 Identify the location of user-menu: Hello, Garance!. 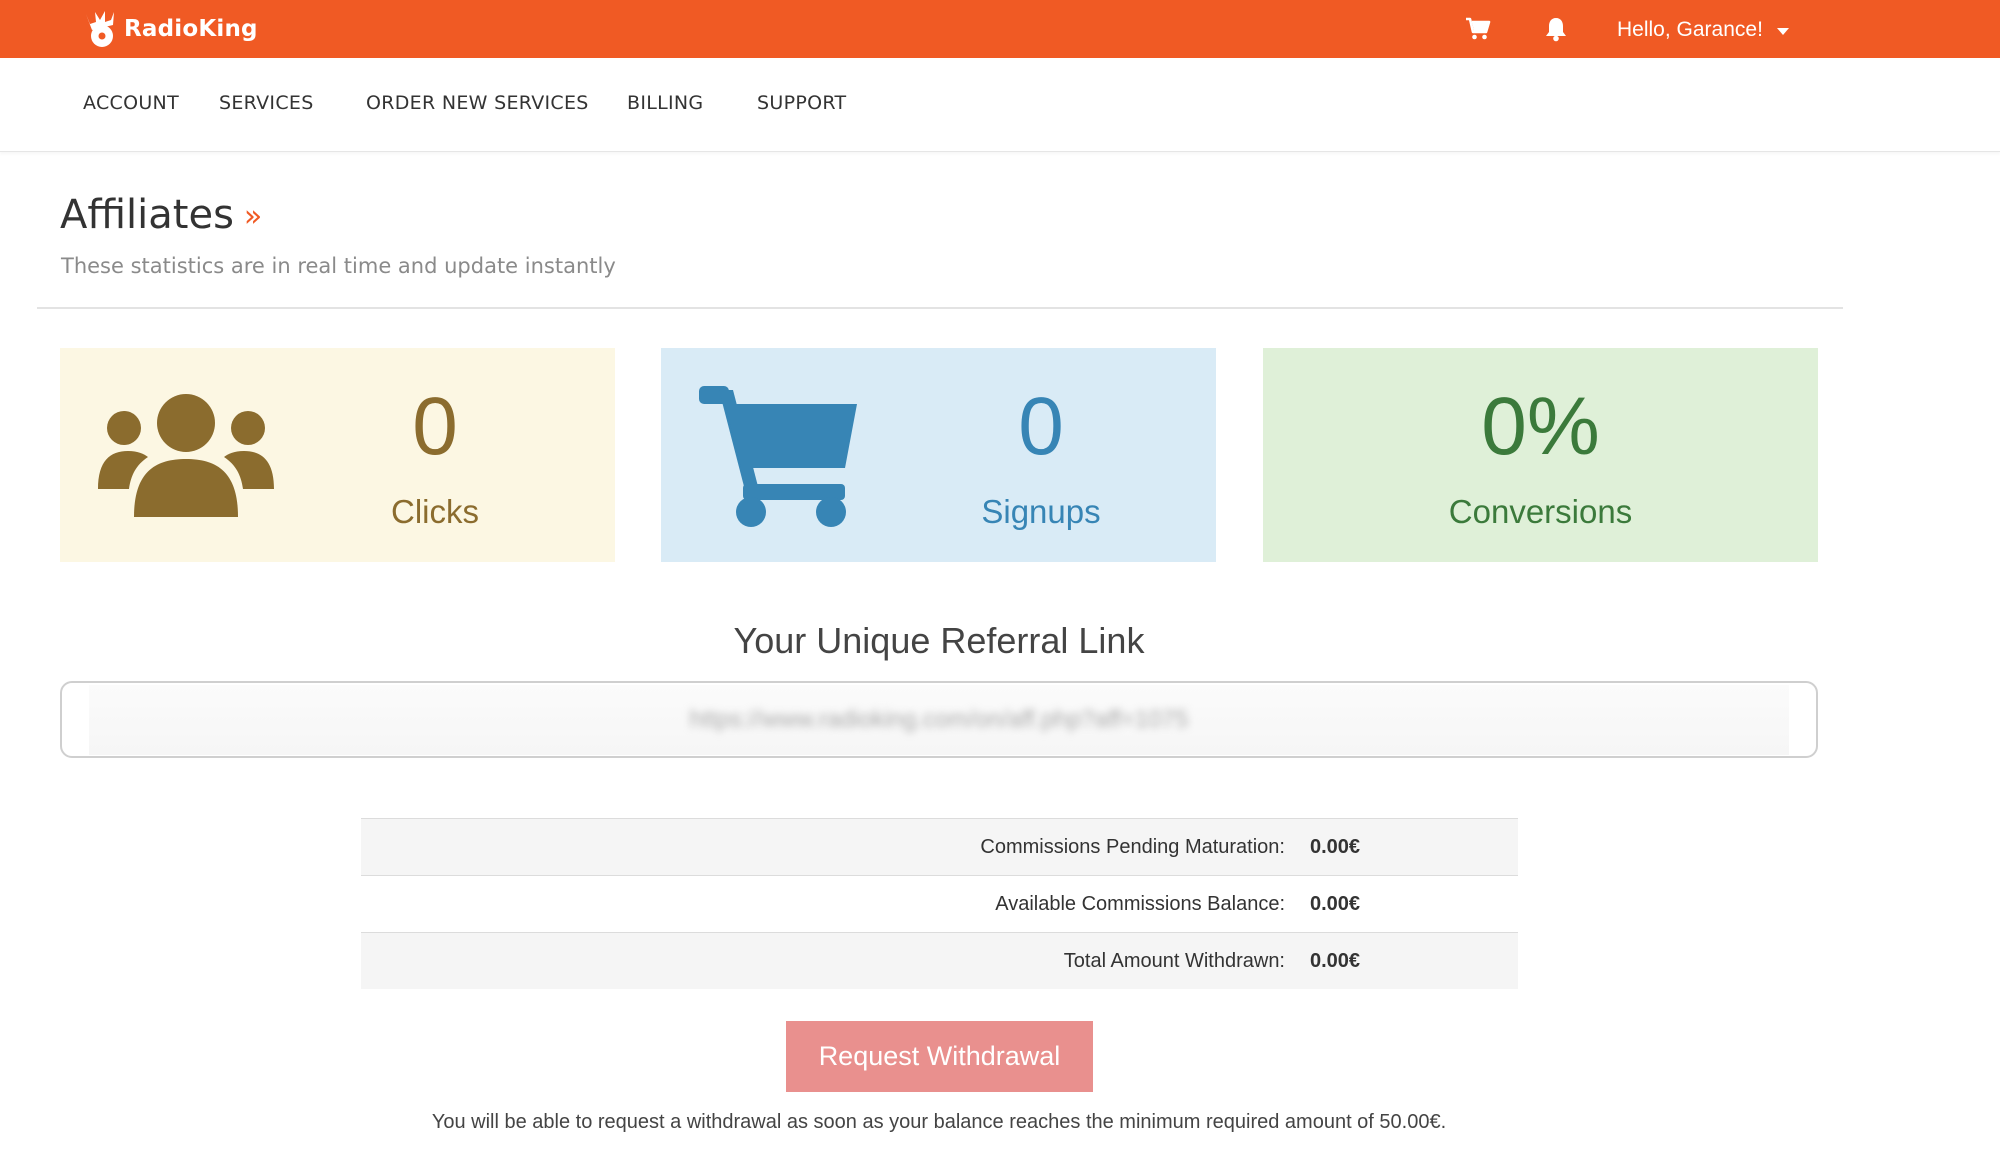
(1703, 30).